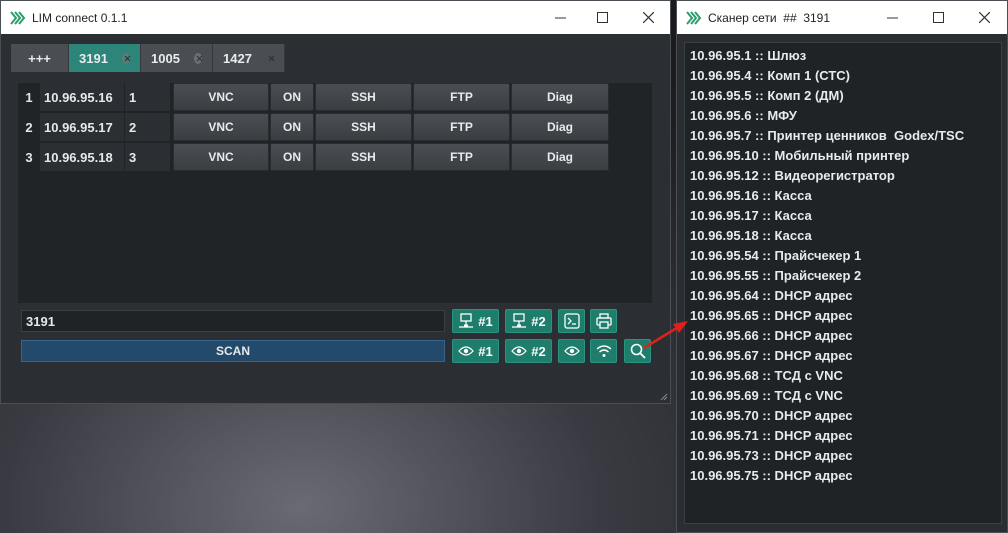 The height and width of the screenshot is (533, 1008). Describe the element at coordinates (751, 195) in the screenshot. I see `list-item: 10.96.95.16 :: Касса` at that location.